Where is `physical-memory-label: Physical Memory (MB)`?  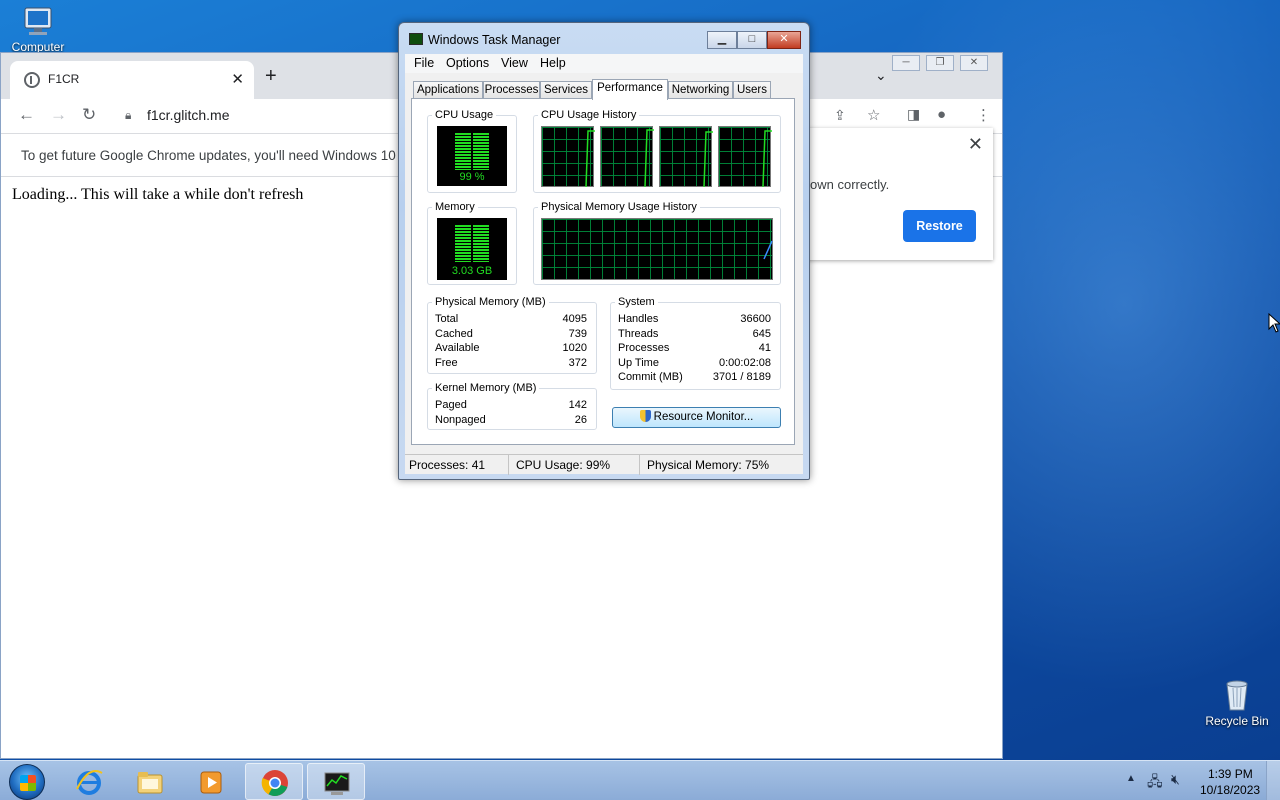 physical-memory-label: Physical Memory (MB) is located at coordinates (490, 302).